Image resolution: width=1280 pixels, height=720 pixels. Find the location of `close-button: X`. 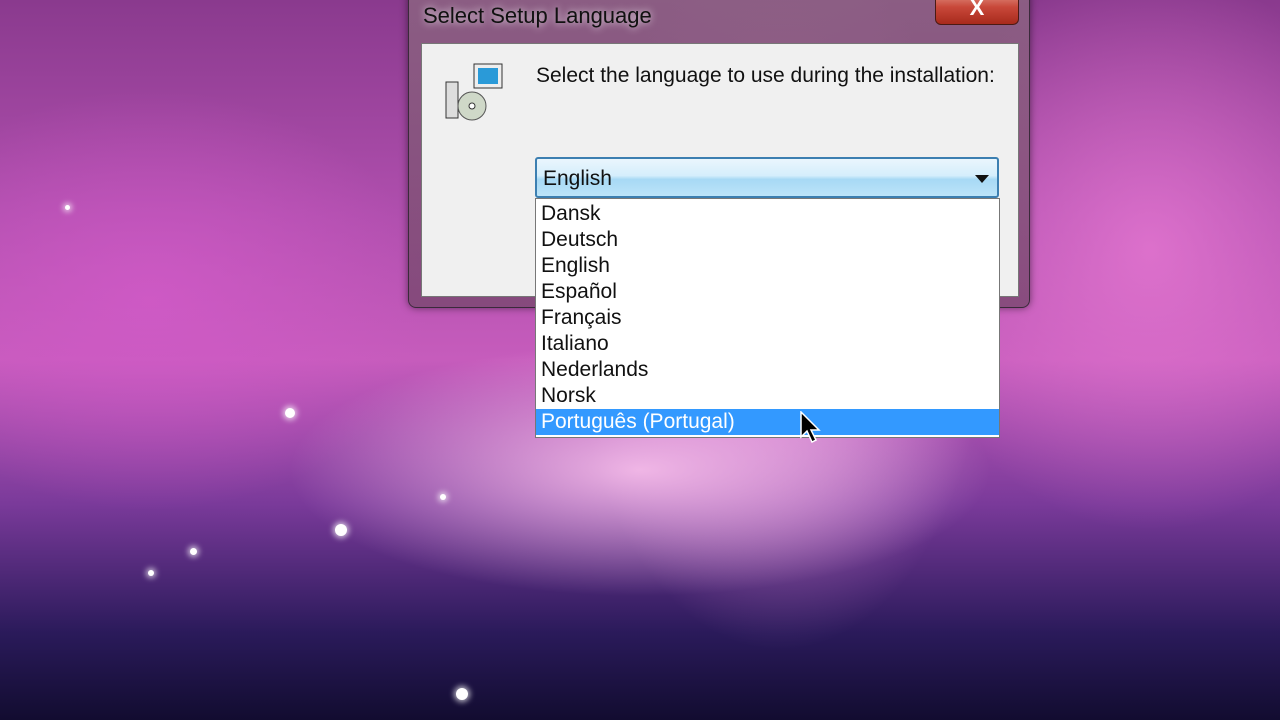

close-button: X is located at coordinates (977, 12).